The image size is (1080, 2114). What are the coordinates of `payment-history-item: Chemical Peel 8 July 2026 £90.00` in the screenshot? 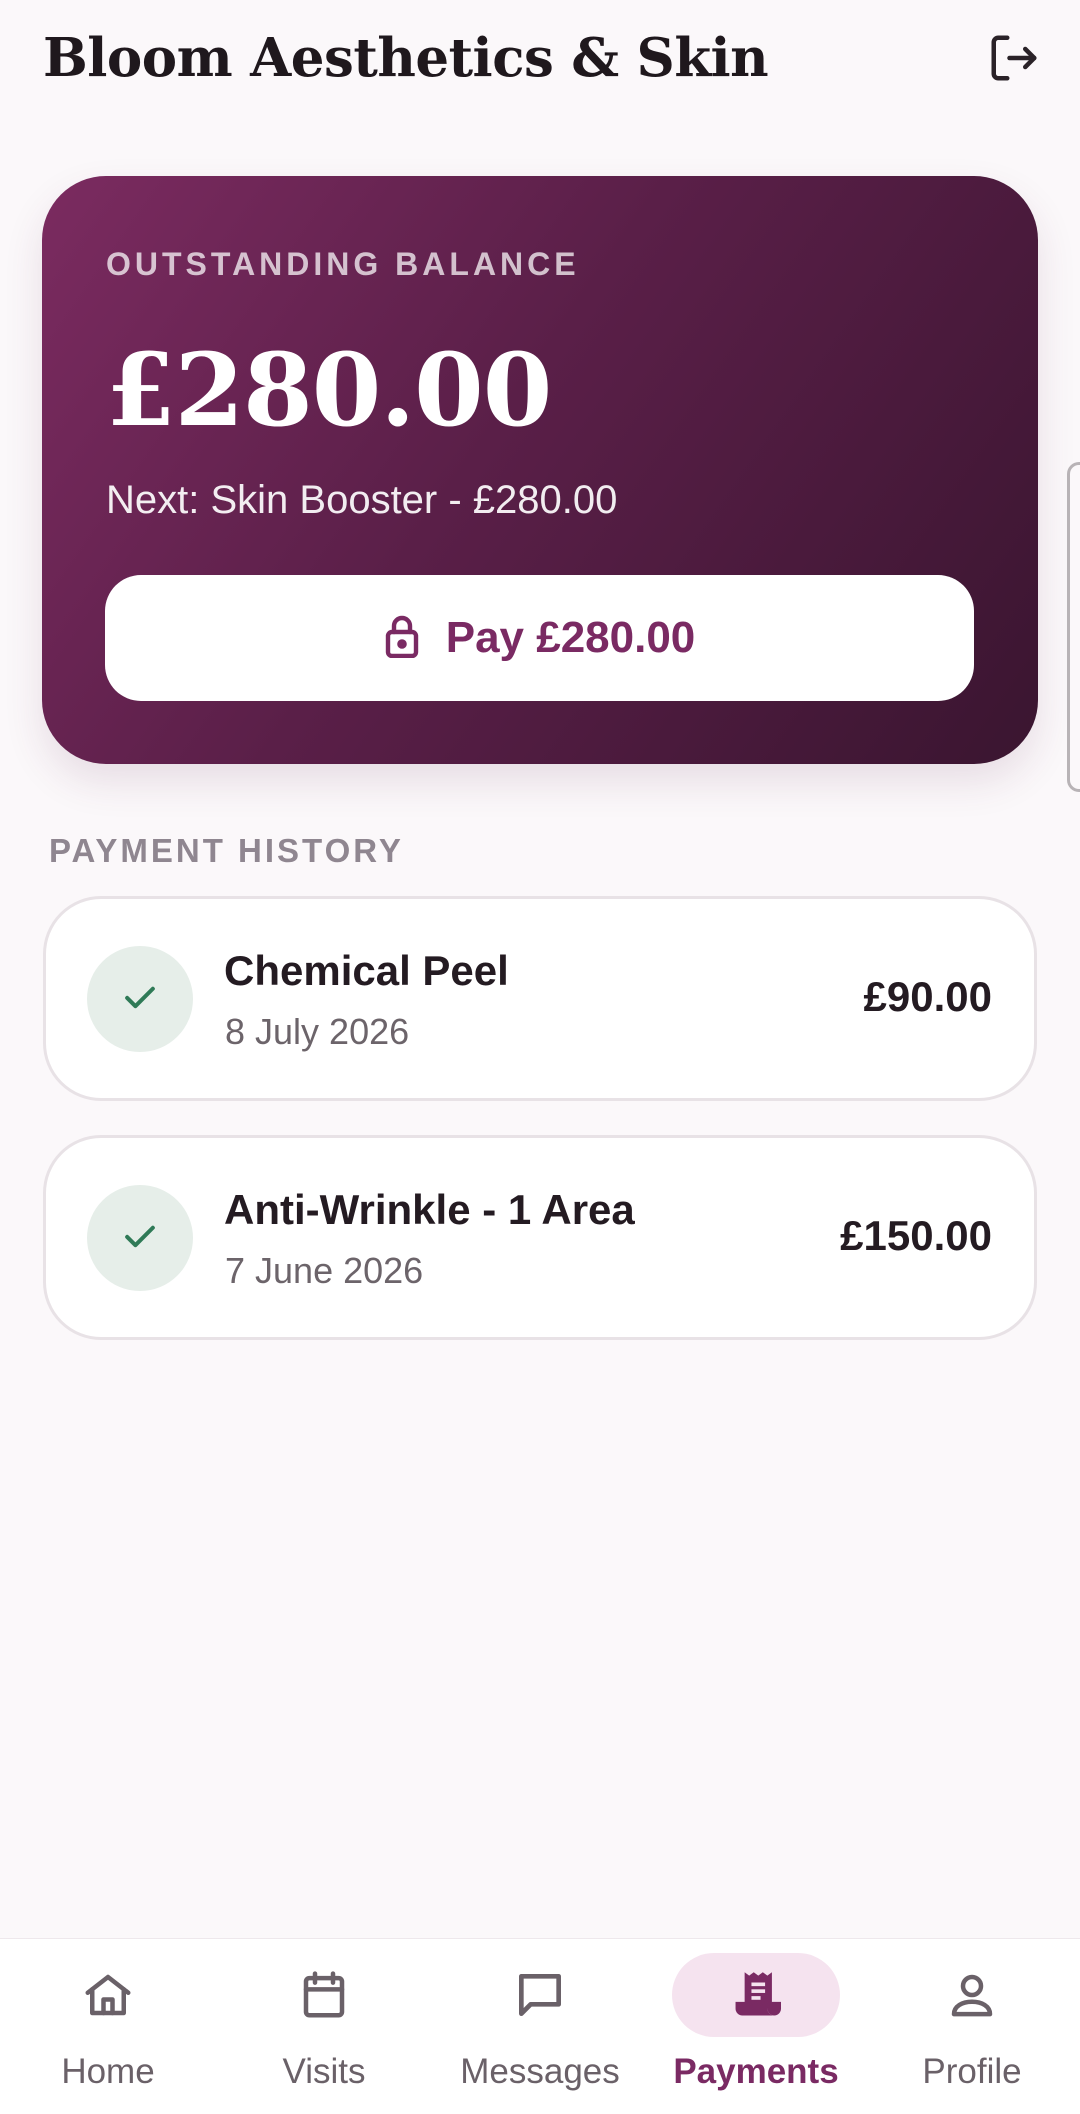 It's located at (540, 998).